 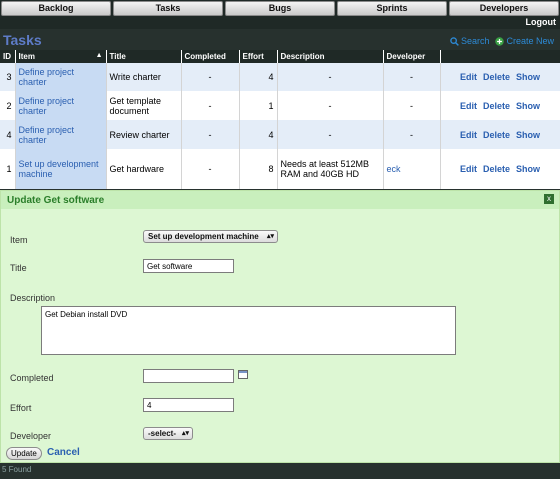 I want to click on logout-bar: Logout, so click(x=280, y=22).